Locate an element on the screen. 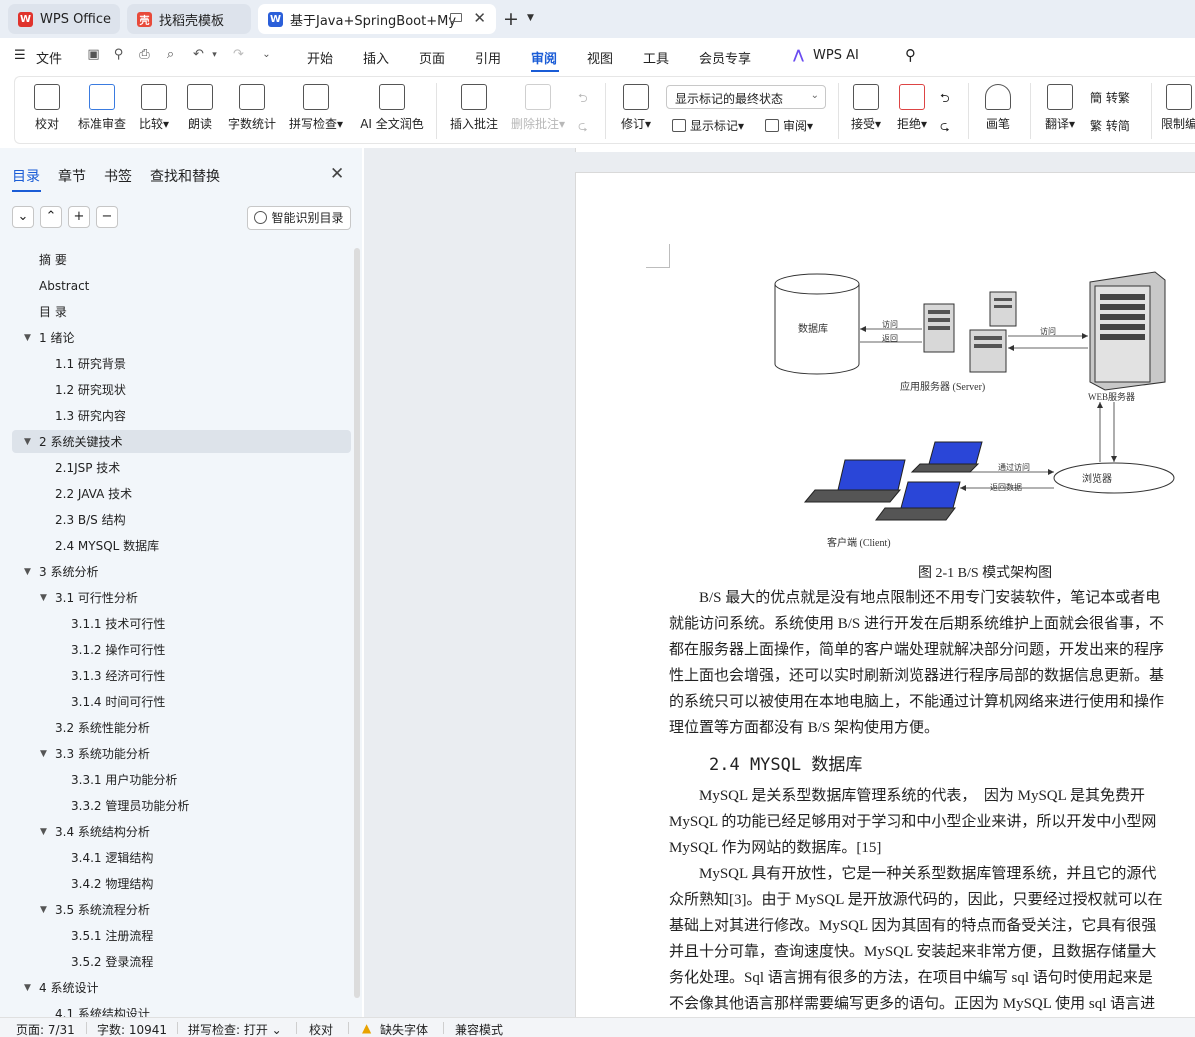 The width and height of the screenshot is (1195, 1037). save-icon: ▣ is located at coordinates (93, 55).